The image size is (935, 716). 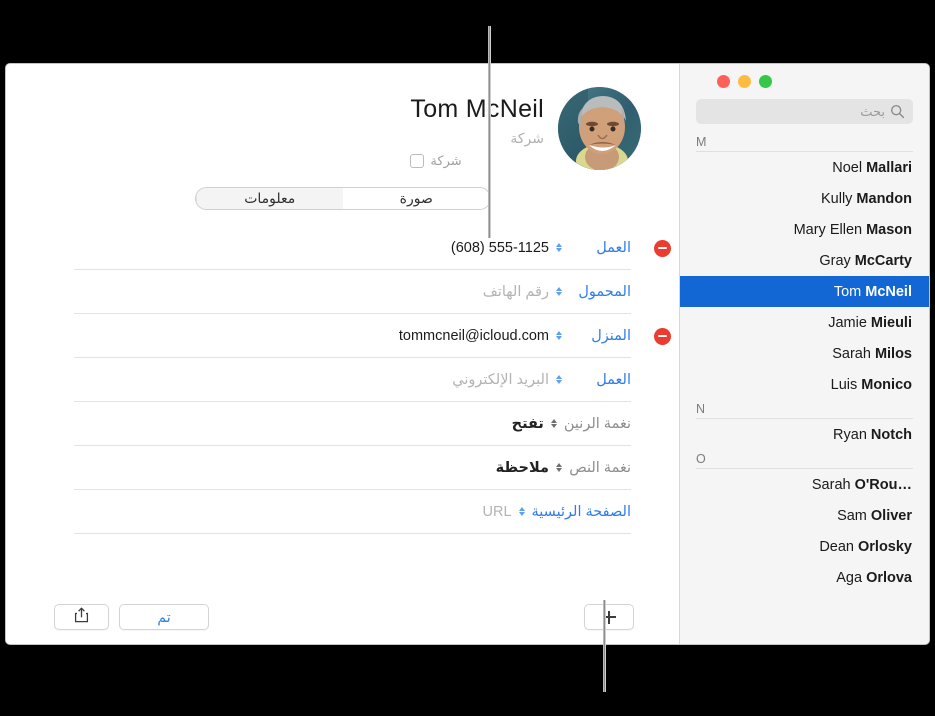 I want to click on company-checkbox, so click(x=417, y=161).